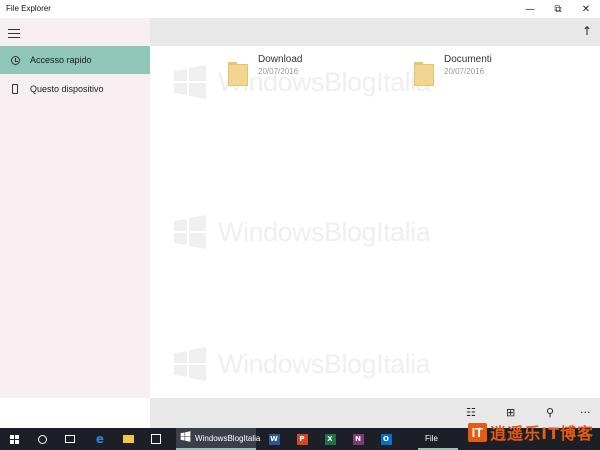  Describe the element at coordinates (67, 89) in the screenshot. I see `sidebar-item-label: Questo dispositivo` at that location.